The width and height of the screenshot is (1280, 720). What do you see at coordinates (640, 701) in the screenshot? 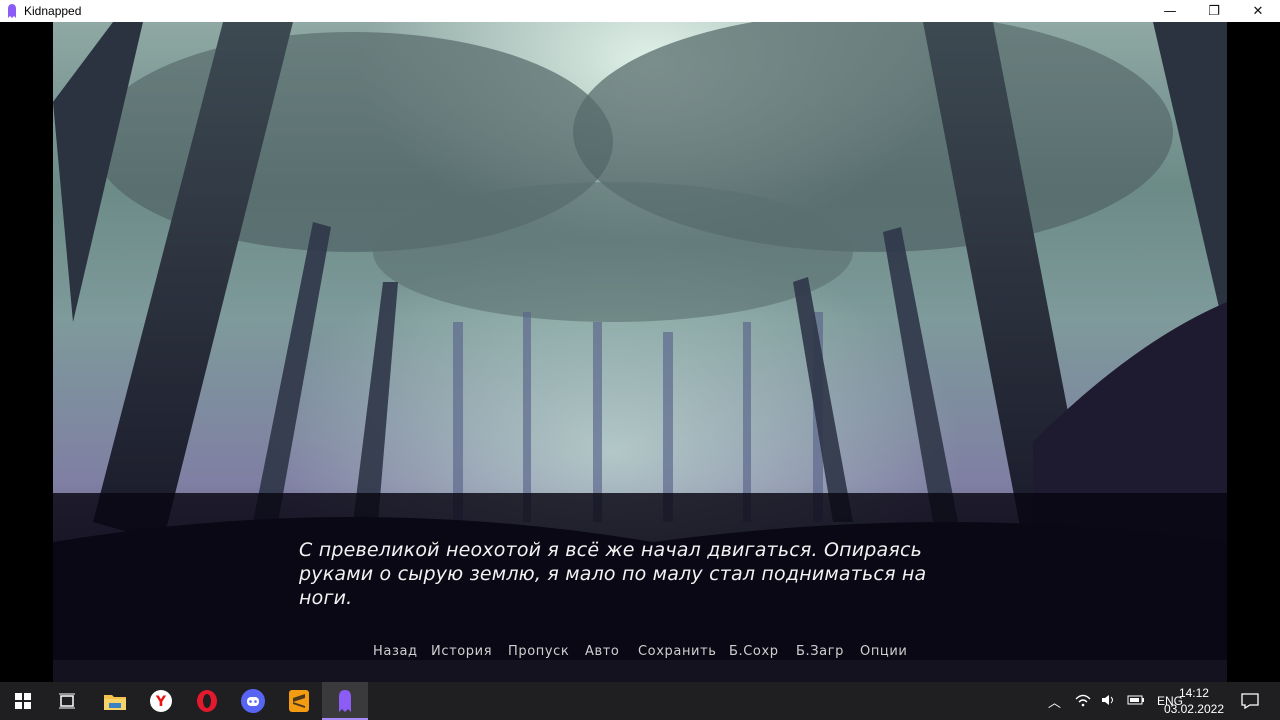
I see `windows-taskbar: Y ︿ ENG 14:12 03.02.2022` at bounding box center [640, 701].